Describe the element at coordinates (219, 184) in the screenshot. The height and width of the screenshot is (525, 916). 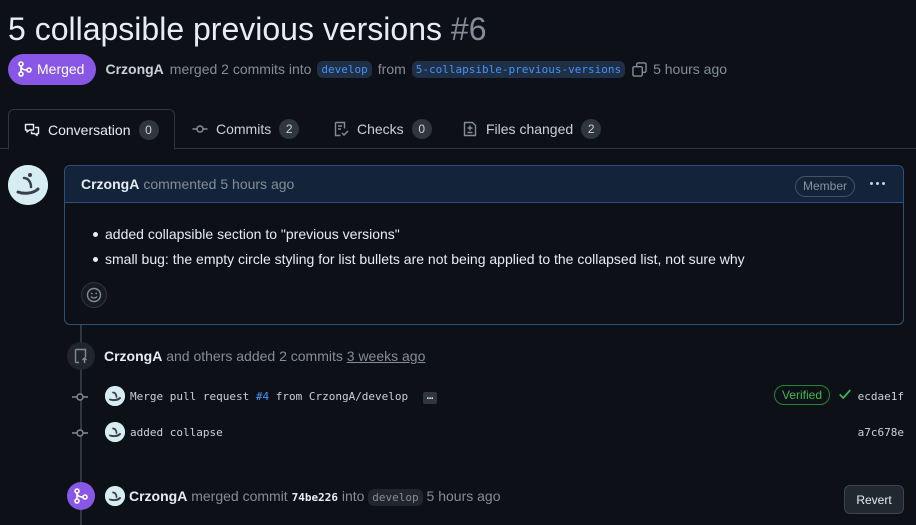
I see `comment-action: commented 5 hours ago` at that location.